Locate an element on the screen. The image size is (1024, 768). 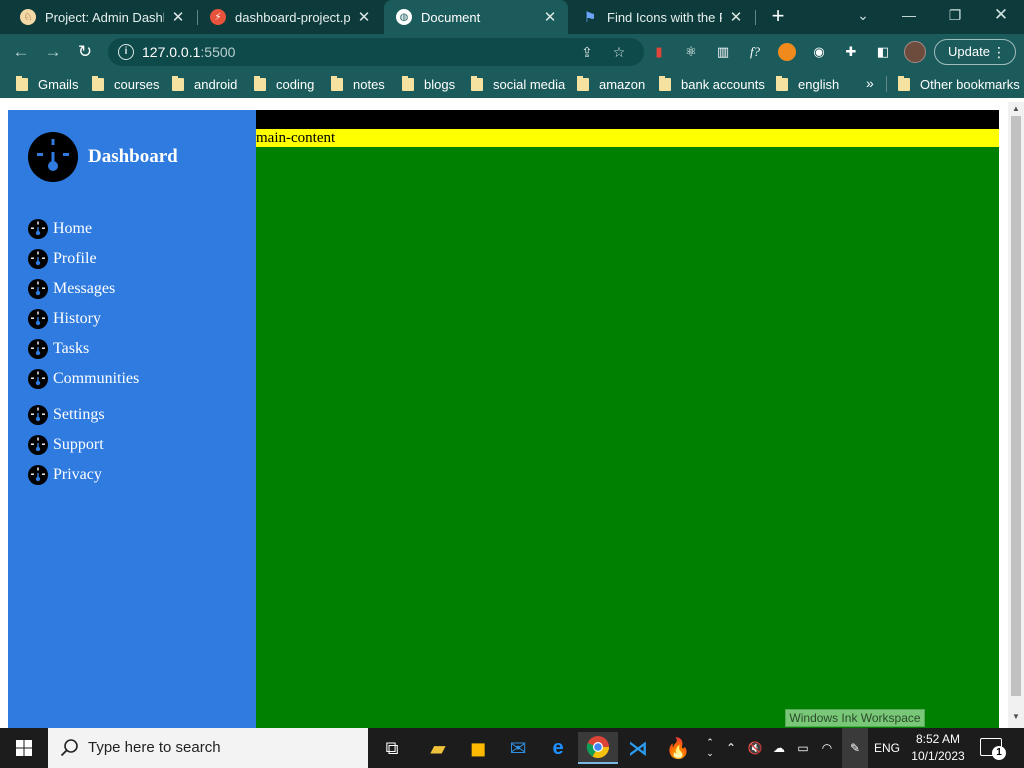
close-window-button: ✕ is located at coordinates (1001, 17).